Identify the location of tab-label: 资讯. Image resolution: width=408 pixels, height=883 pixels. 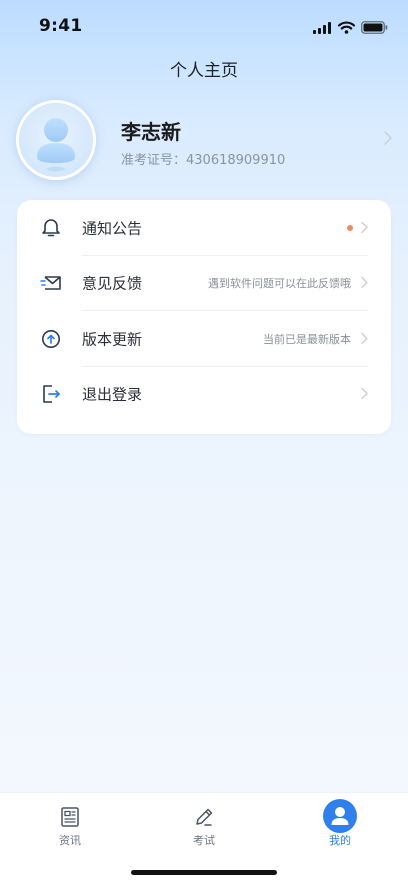
(70, 840).